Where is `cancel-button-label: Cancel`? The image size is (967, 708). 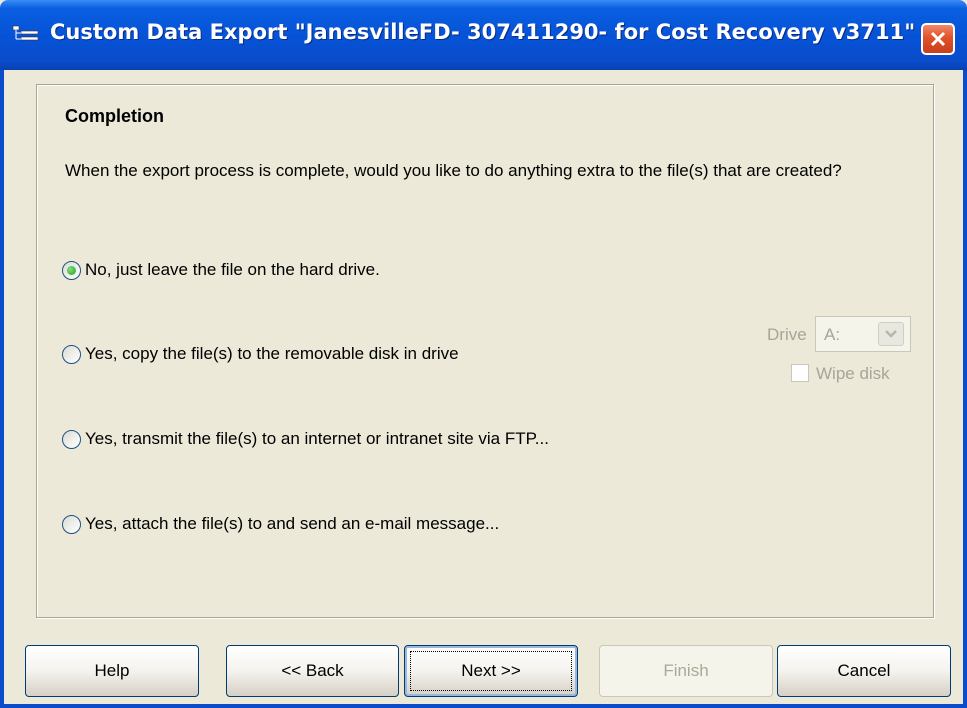
cancel-button-label: Cancel is located at coordinates (864, 670).